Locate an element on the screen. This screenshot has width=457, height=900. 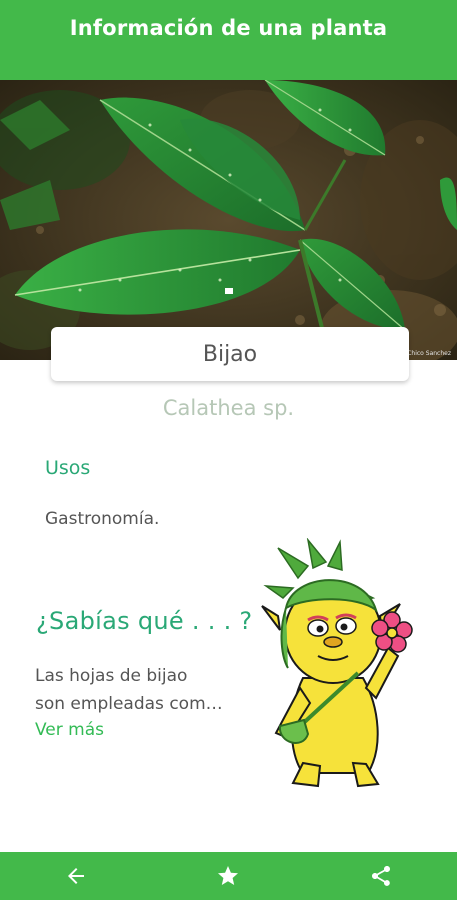
share-button is located at coordinates (381, 876).